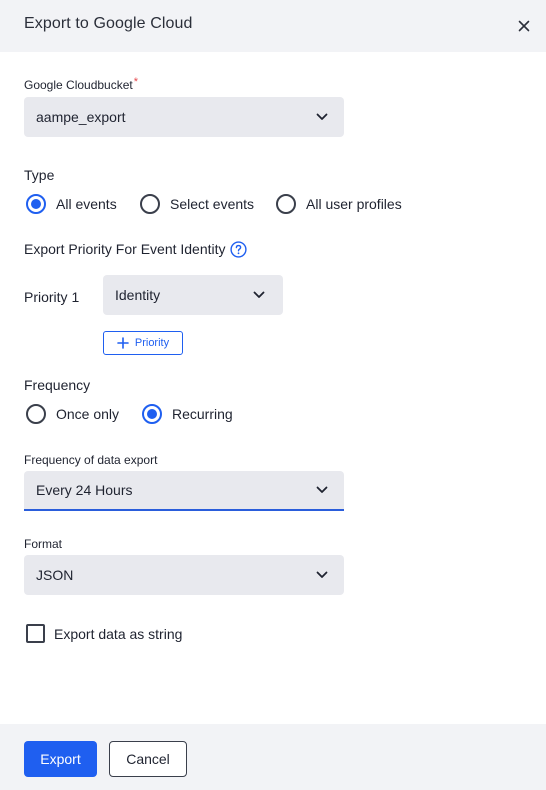  What do you see at coordinates (202, 414) in the screenshot?
I see `radio-recurring-label: Recurring` at bounding box center [202, 414].